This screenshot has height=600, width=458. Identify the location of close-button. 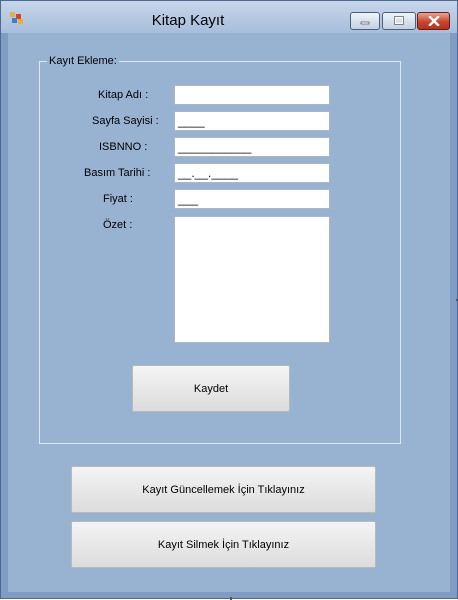
(433, 21).